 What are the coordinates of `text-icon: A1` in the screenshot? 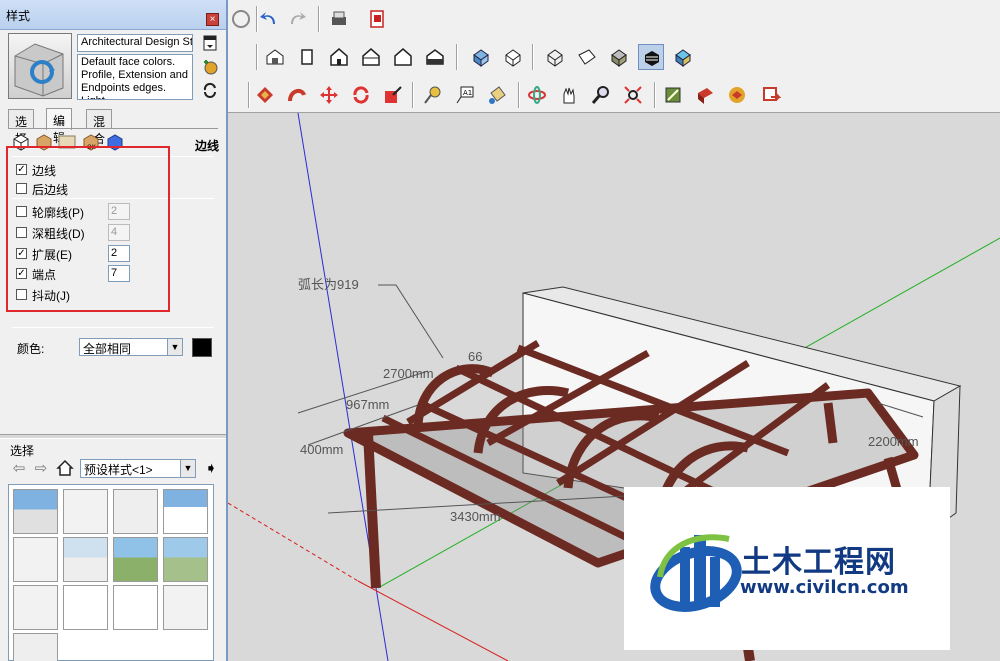 It's located at (465, 95).